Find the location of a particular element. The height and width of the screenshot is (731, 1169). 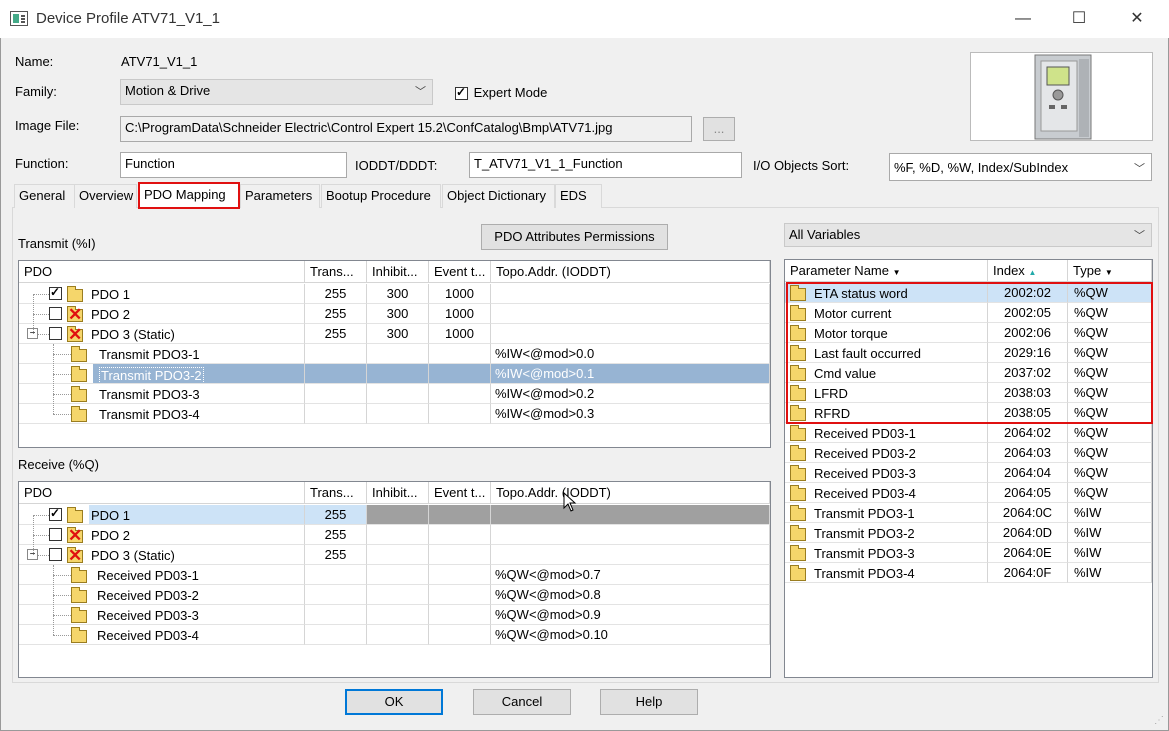

sort-up-icon: ▲ is located at coordinates (1032, 272).